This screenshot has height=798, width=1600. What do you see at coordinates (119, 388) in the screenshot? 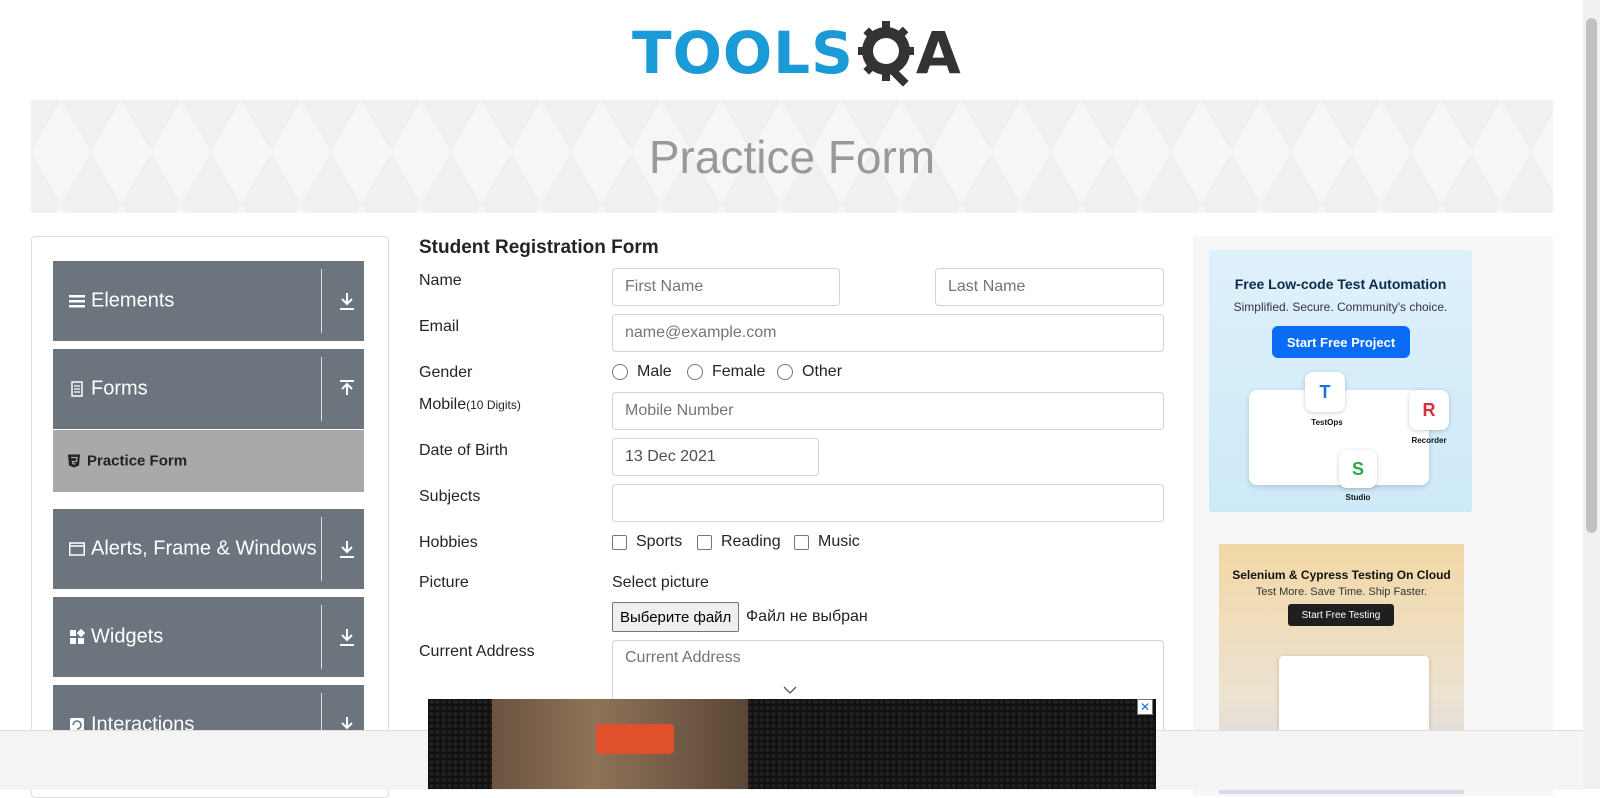
I see `sidebar-group-label: Forms` at bounding box center [119, 388].